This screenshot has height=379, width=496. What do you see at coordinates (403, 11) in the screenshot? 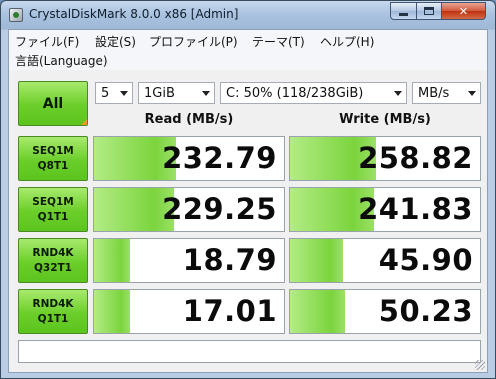
I see `minimize-button` at bounding box center [403, 11].